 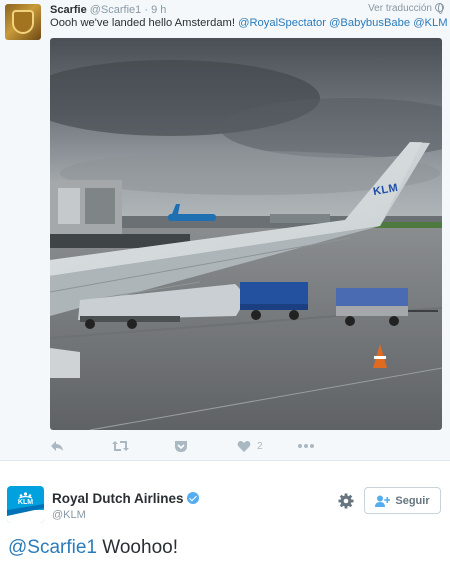 I want to click on retweet-icon, so click(x=120, y=446).